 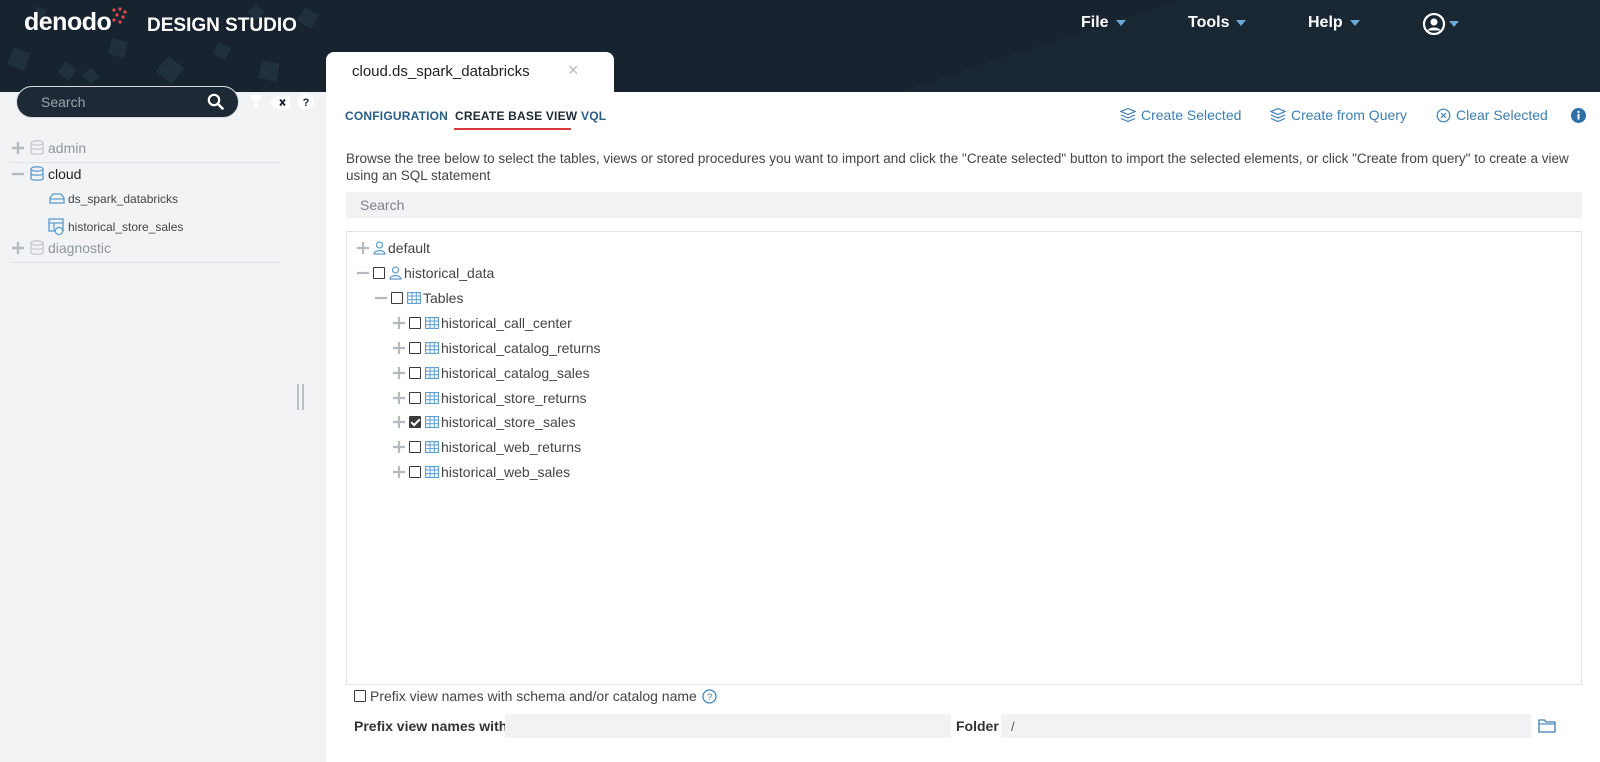 I want to click on create-from-query-button: Create from Query, so click(x=1338, y=115).